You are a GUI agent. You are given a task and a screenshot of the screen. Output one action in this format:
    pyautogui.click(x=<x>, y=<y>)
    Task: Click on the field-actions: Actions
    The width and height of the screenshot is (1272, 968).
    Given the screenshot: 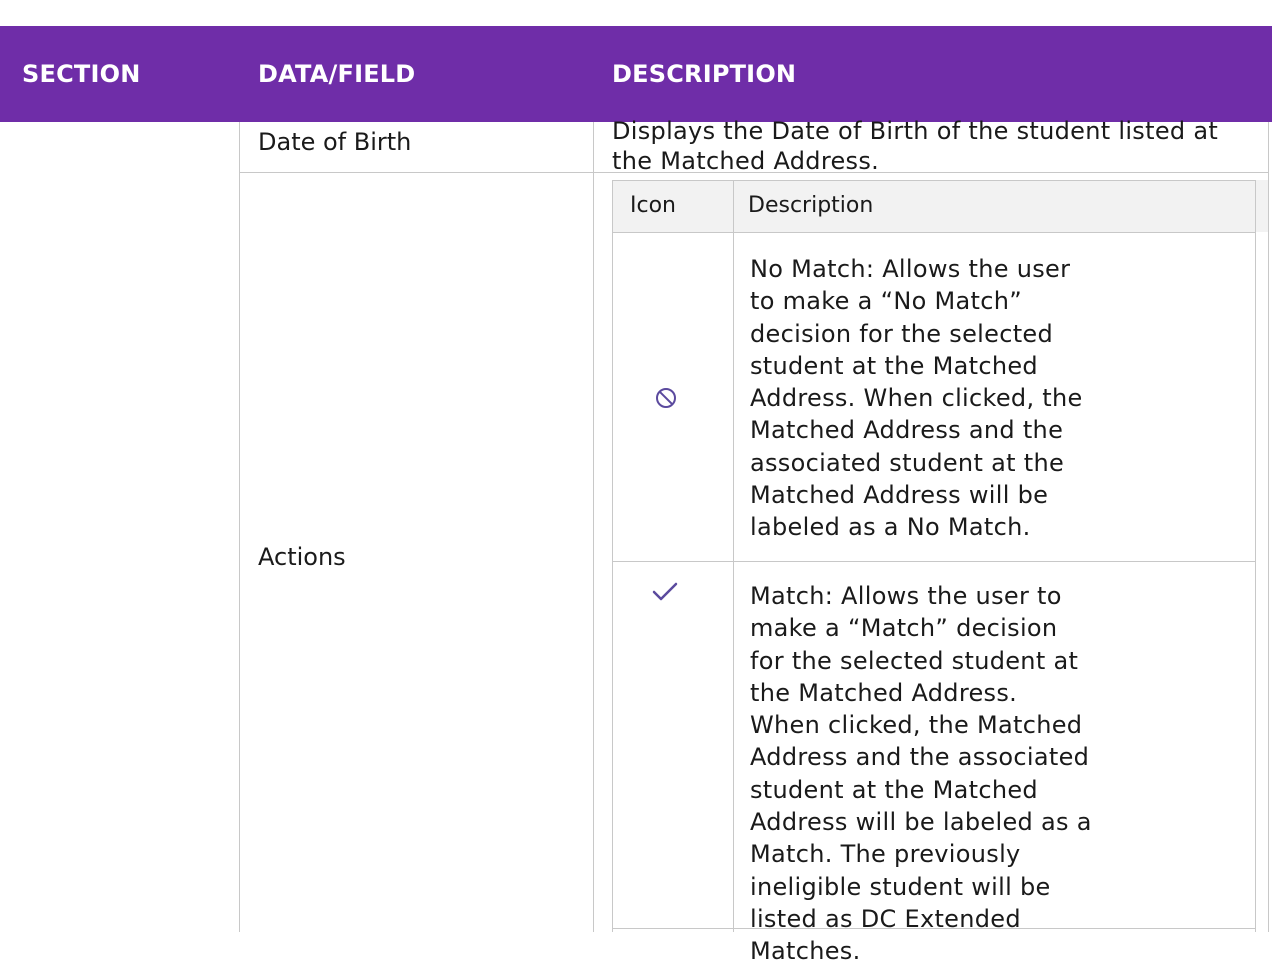 What is the action you would take?
    pyautogui.click(x=302, y=557)
    